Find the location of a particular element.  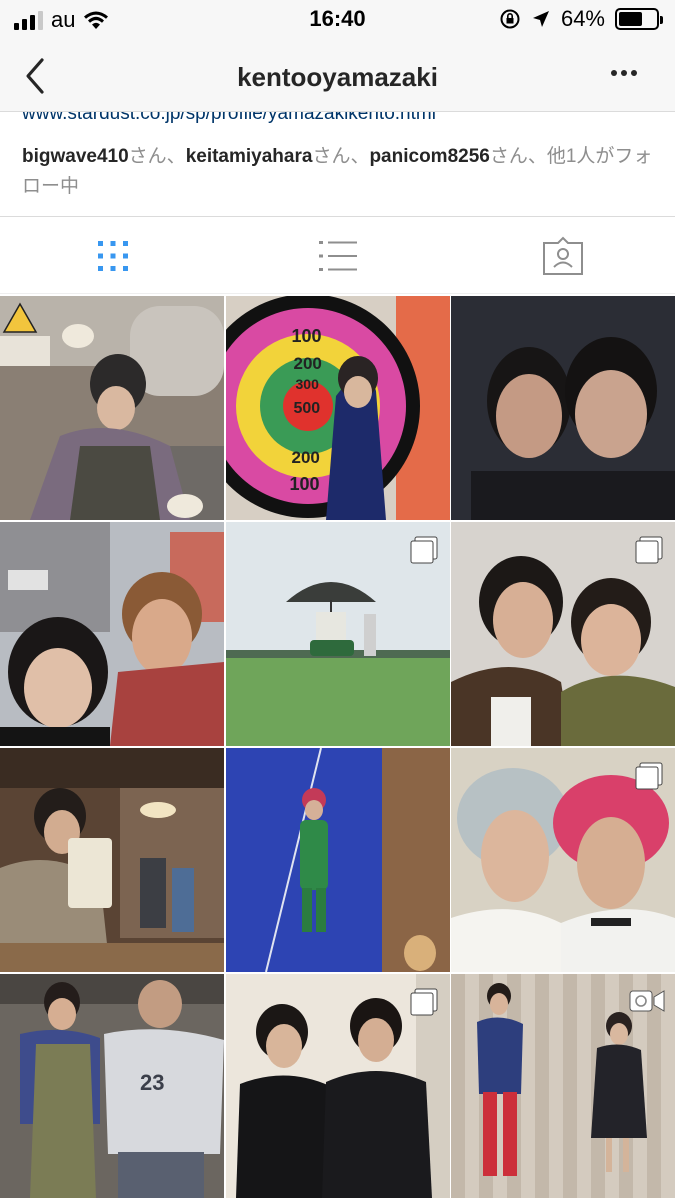

tagged-icon is located at coordinates (562, 255).